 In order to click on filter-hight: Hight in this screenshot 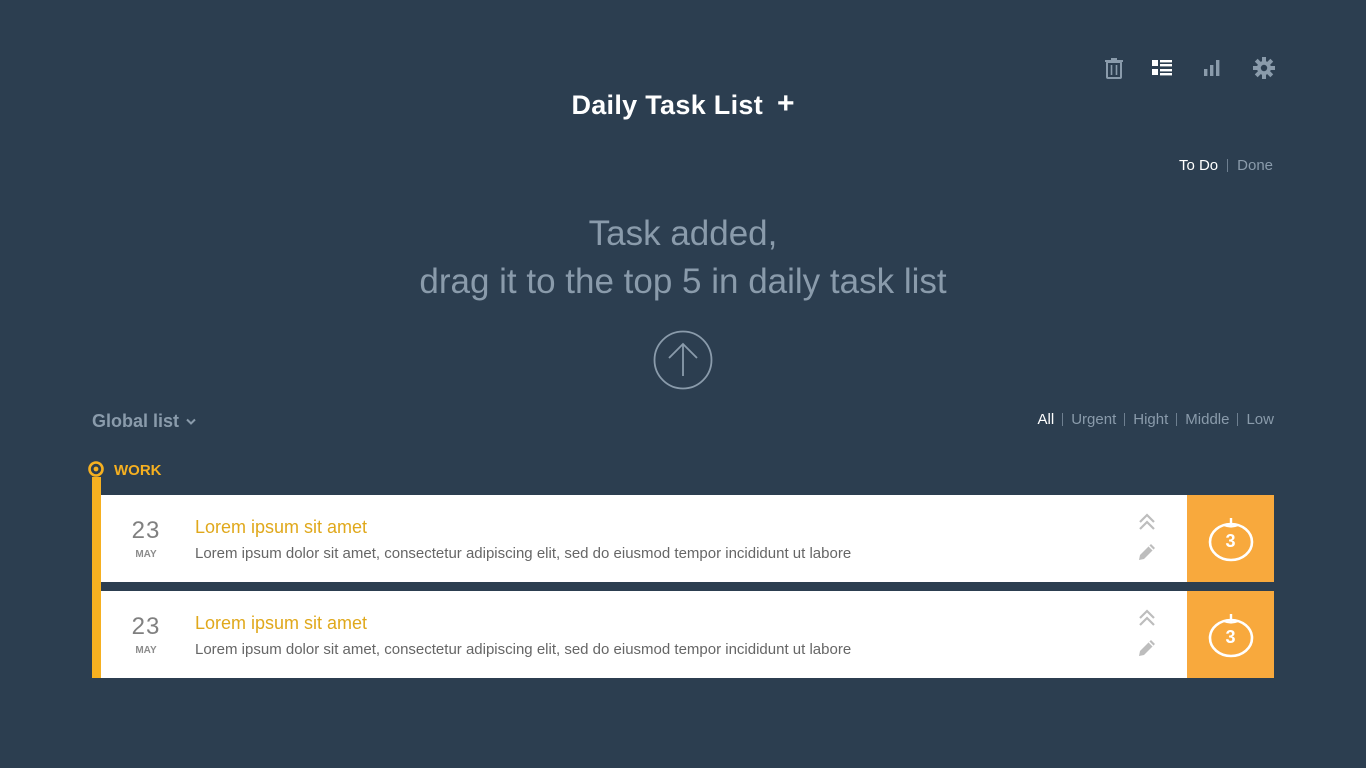, I will do `click(1150, 419)`.